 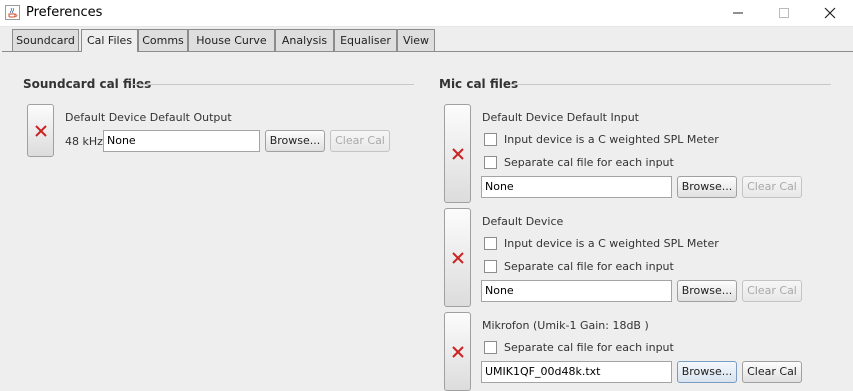 I want to click on tab-comms: Comms, so click(x=163, y=40).